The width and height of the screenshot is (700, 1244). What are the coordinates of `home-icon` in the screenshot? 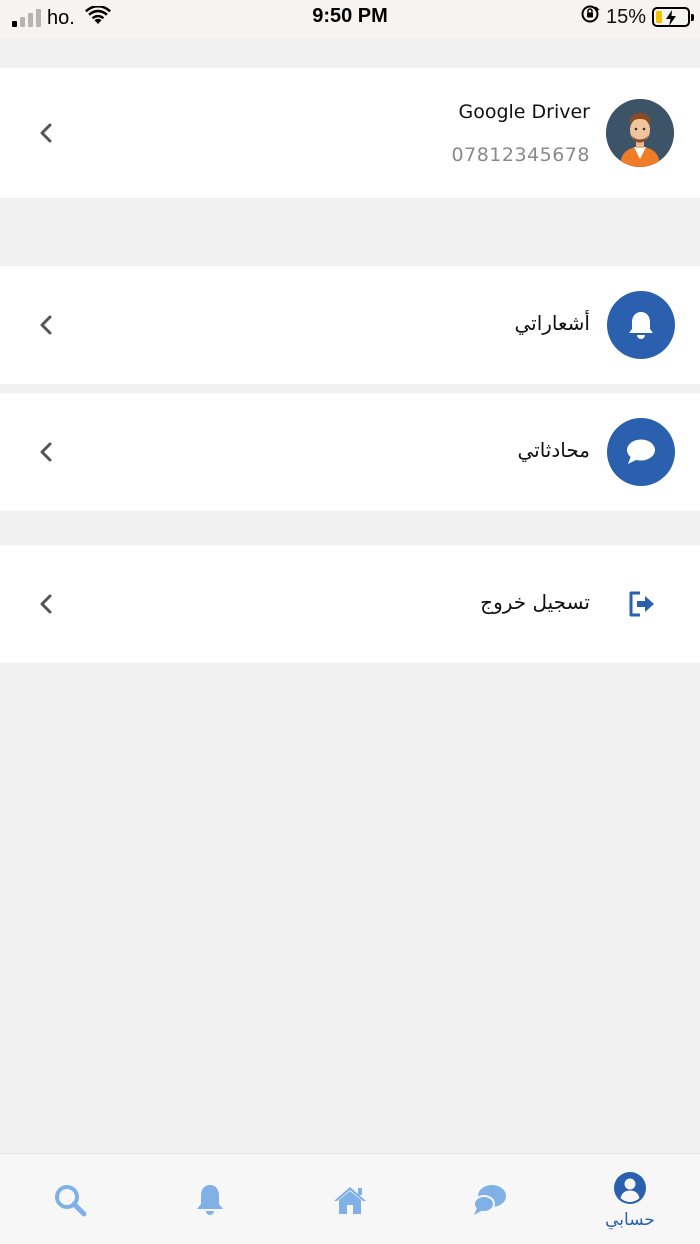 It's located at (350, 1200).